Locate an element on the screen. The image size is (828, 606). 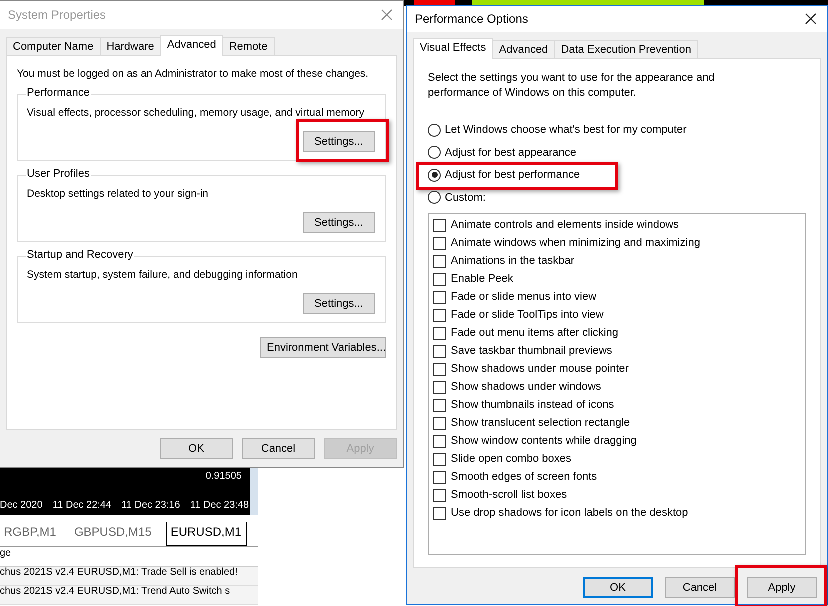
checkbox-option: Animations in the taskbar is located at coordinates (617, 261).